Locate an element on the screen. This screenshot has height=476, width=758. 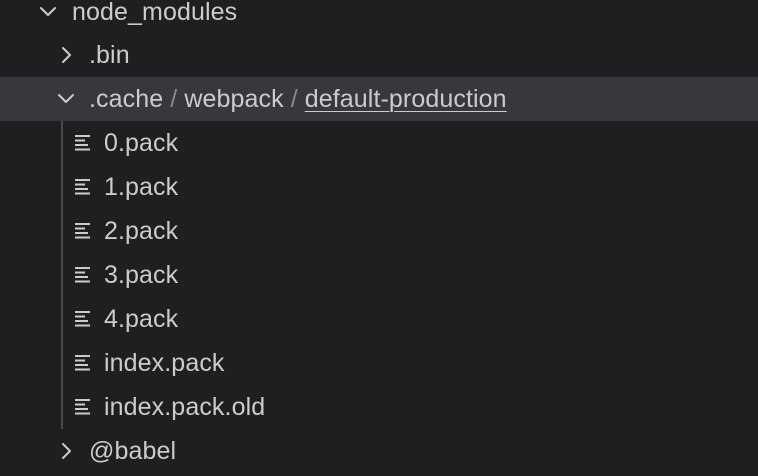
path-segment-cache: .cache is located at coordinates (126, 99).